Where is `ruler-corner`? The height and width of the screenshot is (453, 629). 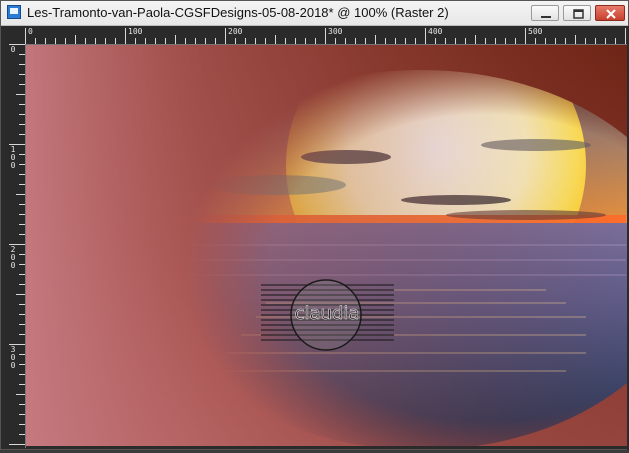 ruler-corner is located at coordinates (16, 35).